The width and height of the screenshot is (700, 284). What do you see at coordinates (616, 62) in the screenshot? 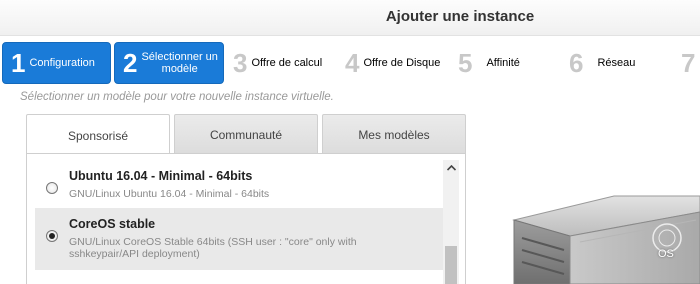
I see `step-label: Réseau` at bounding box center [616, 62].